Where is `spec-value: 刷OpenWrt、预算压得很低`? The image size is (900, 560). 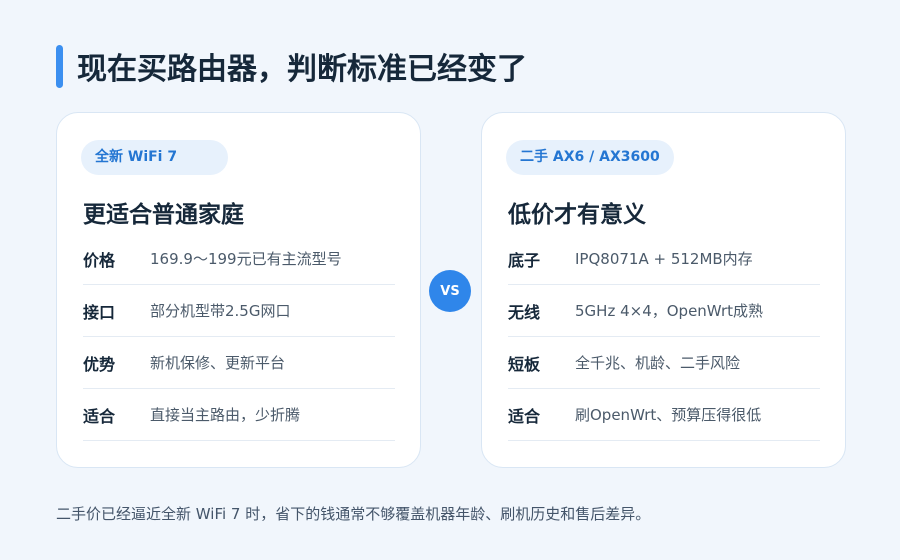
spec-value: 刷OpenWrt、预算压得很低 is located at coordinates (668, 415).